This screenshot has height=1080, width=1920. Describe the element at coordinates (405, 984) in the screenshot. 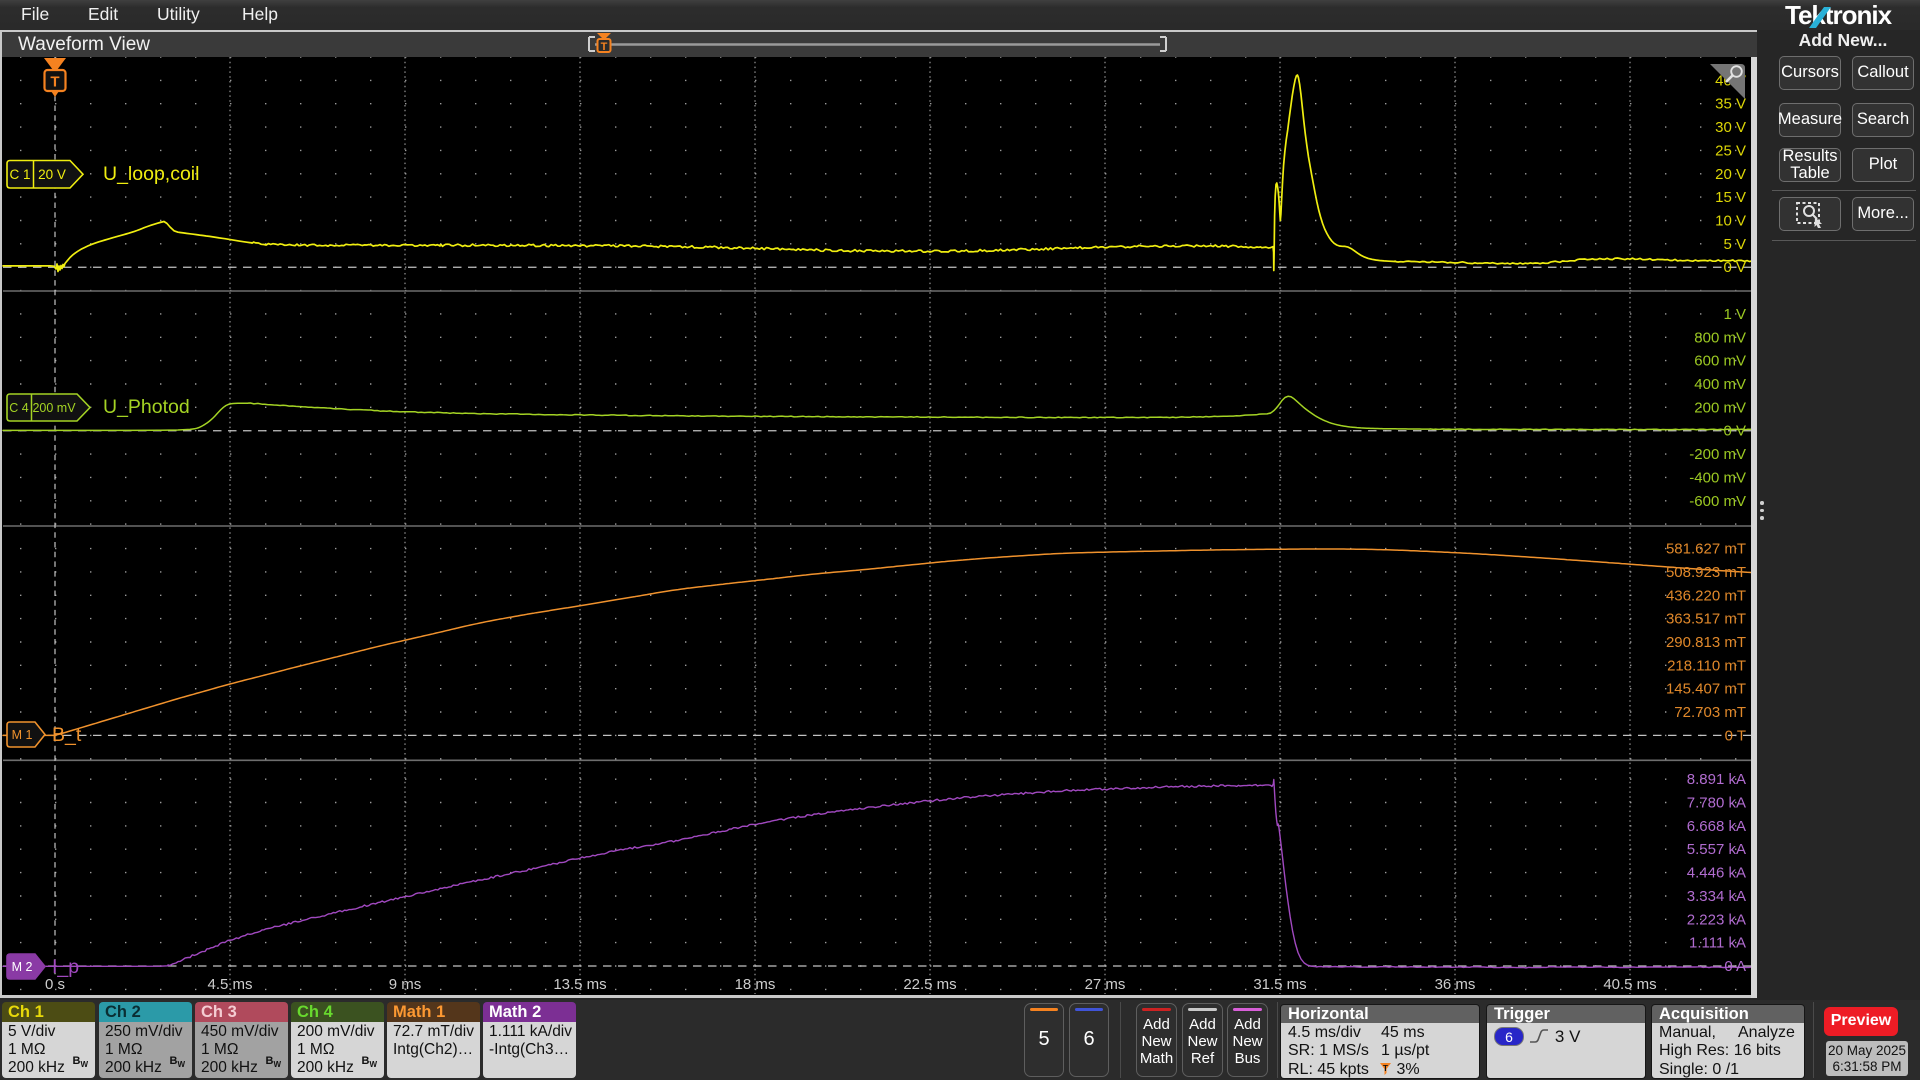

I see `svg-text: 9 ms` at that location.